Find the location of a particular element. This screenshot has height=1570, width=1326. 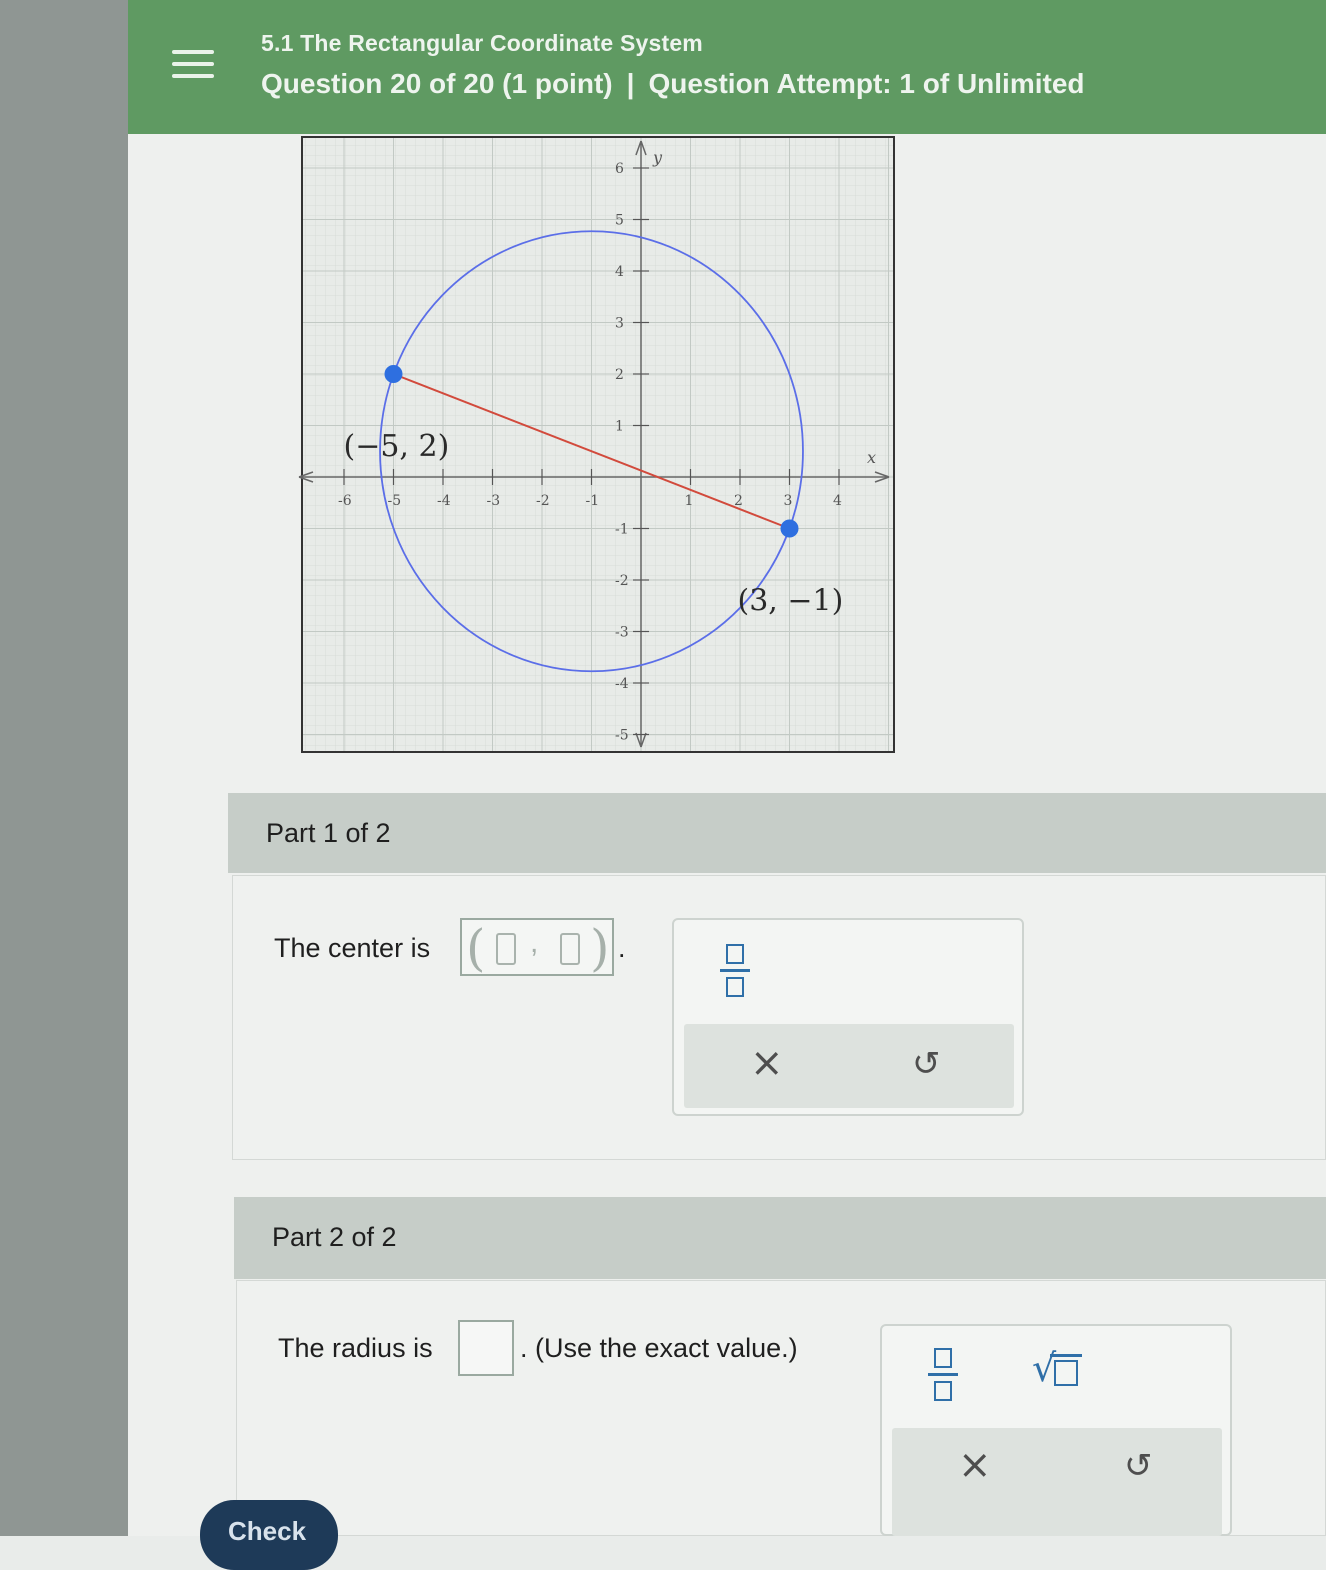

question-number: Question 20 of 20 (1 point) is located at coordinates (437, 83).